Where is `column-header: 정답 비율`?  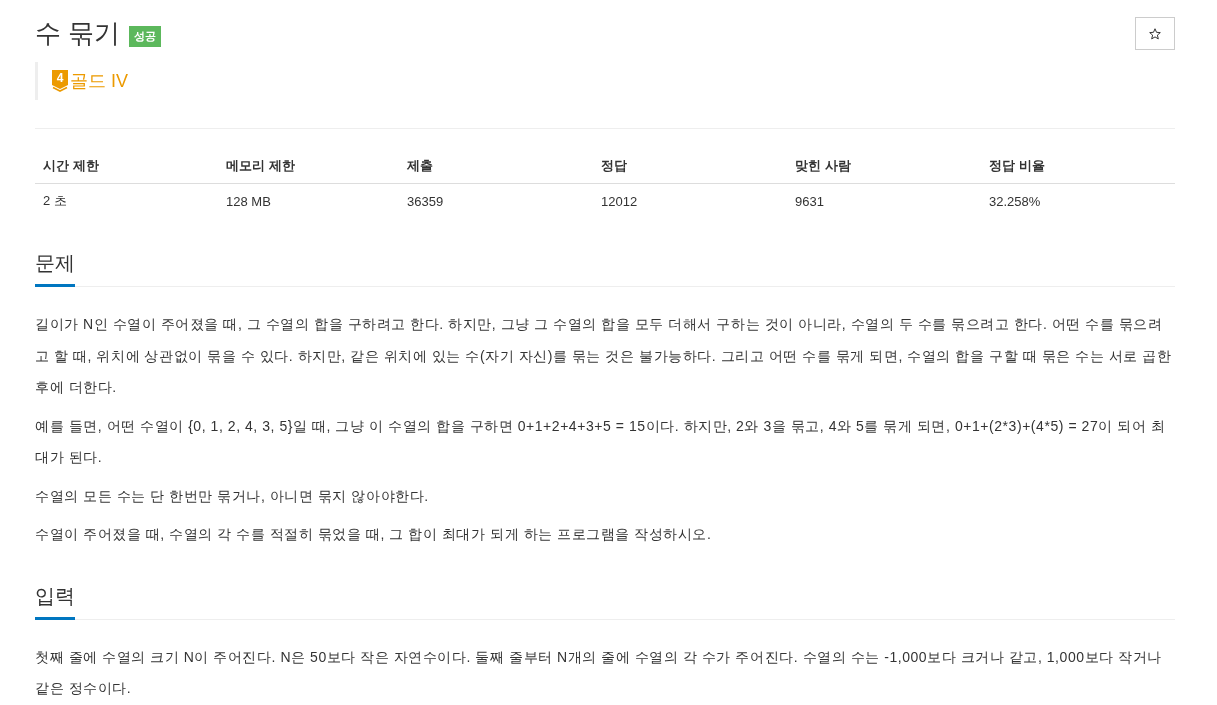 column-header: 정답 비율 is located at coordinates (1017, 166).